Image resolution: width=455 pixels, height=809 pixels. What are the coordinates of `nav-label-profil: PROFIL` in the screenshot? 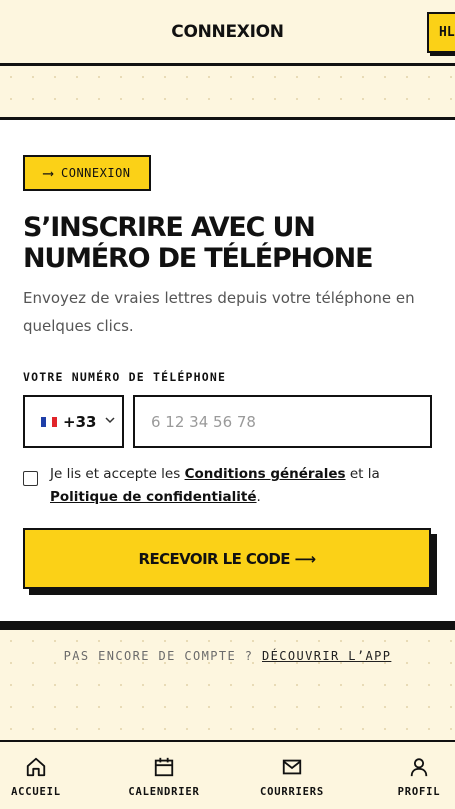 It's located at (419, 792).